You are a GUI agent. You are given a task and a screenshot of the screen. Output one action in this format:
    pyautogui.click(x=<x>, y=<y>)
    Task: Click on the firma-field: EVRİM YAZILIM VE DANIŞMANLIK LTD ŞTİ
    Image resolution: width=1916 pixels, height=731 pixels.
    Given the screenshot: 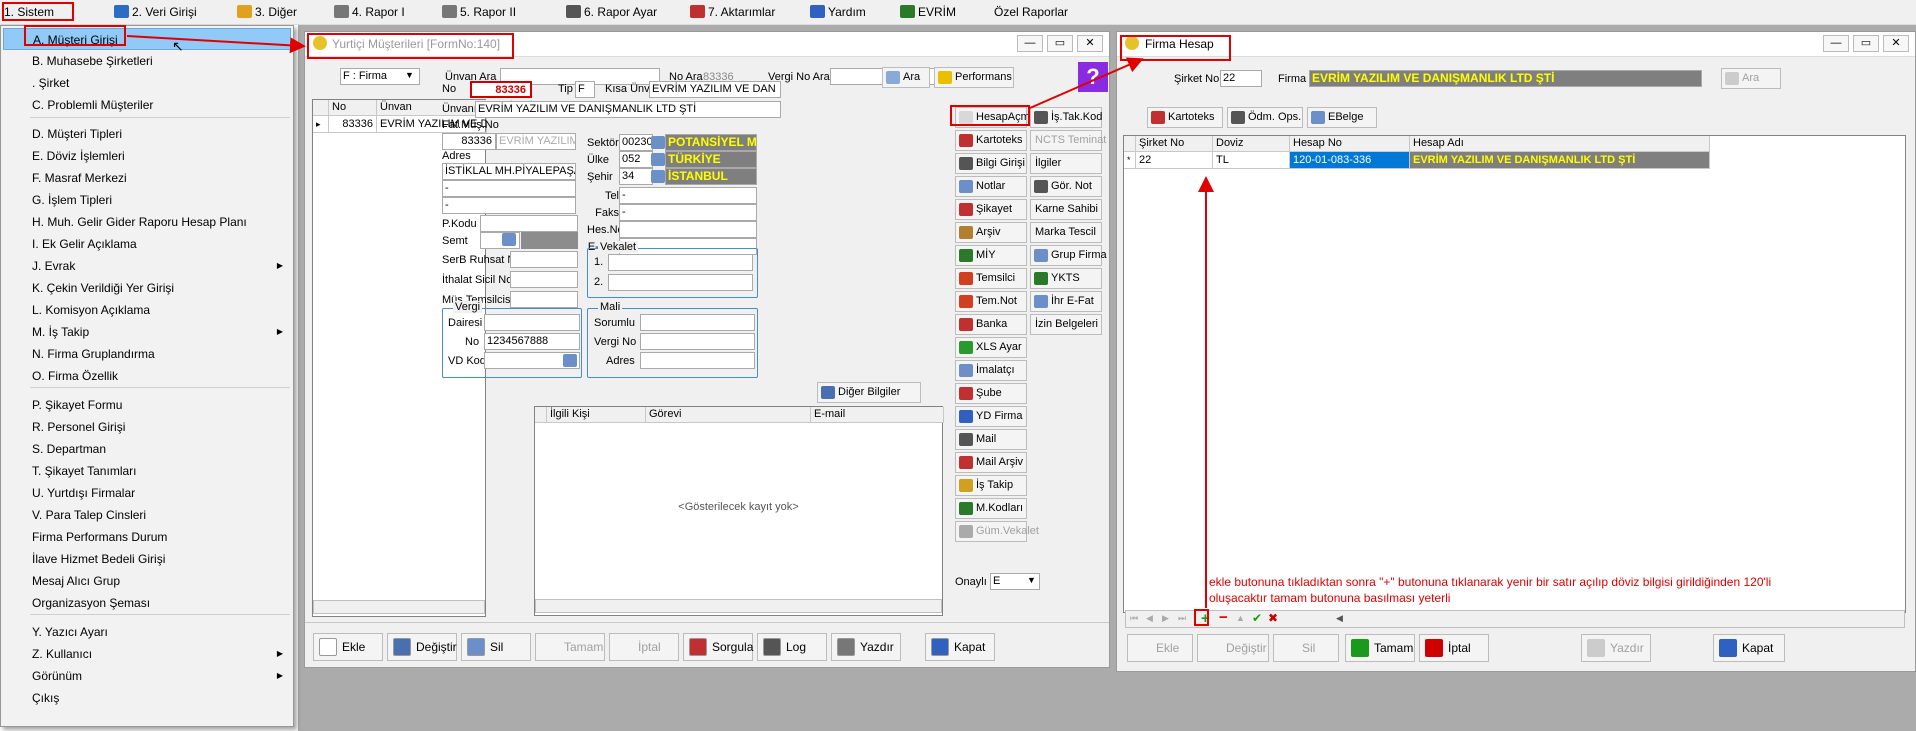 What is the action you would take?
    pyautogui.click(x=1505, y=78)
    